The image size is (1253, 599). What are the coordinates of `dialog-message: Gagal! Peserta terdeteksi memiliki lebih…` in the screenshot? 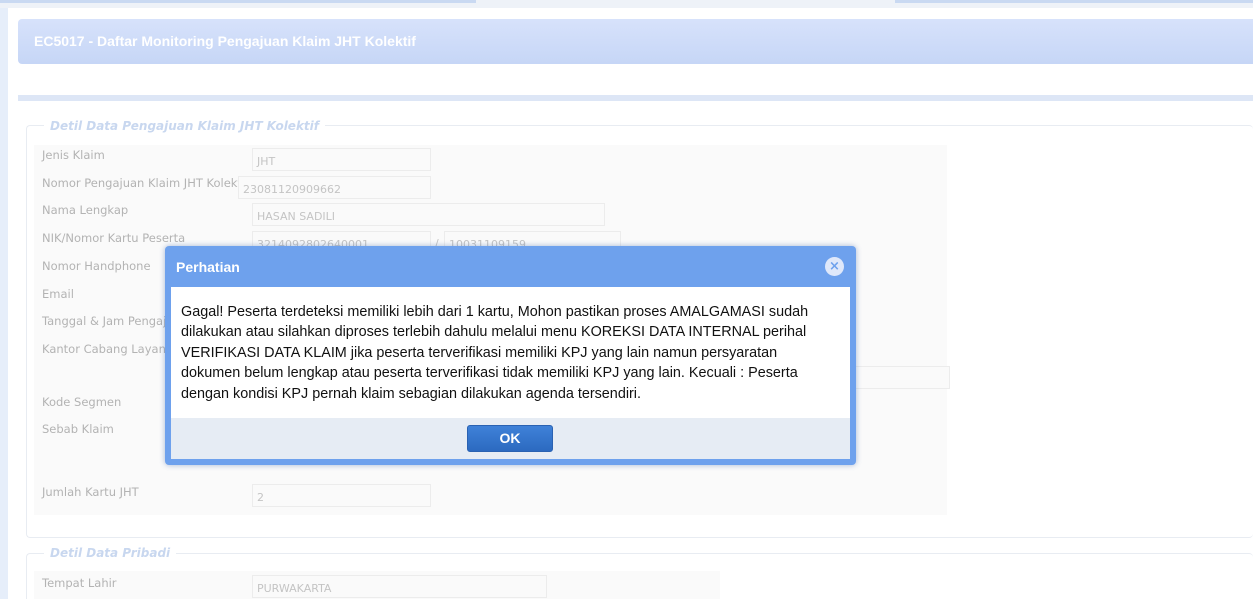 It's located at (510, 352).